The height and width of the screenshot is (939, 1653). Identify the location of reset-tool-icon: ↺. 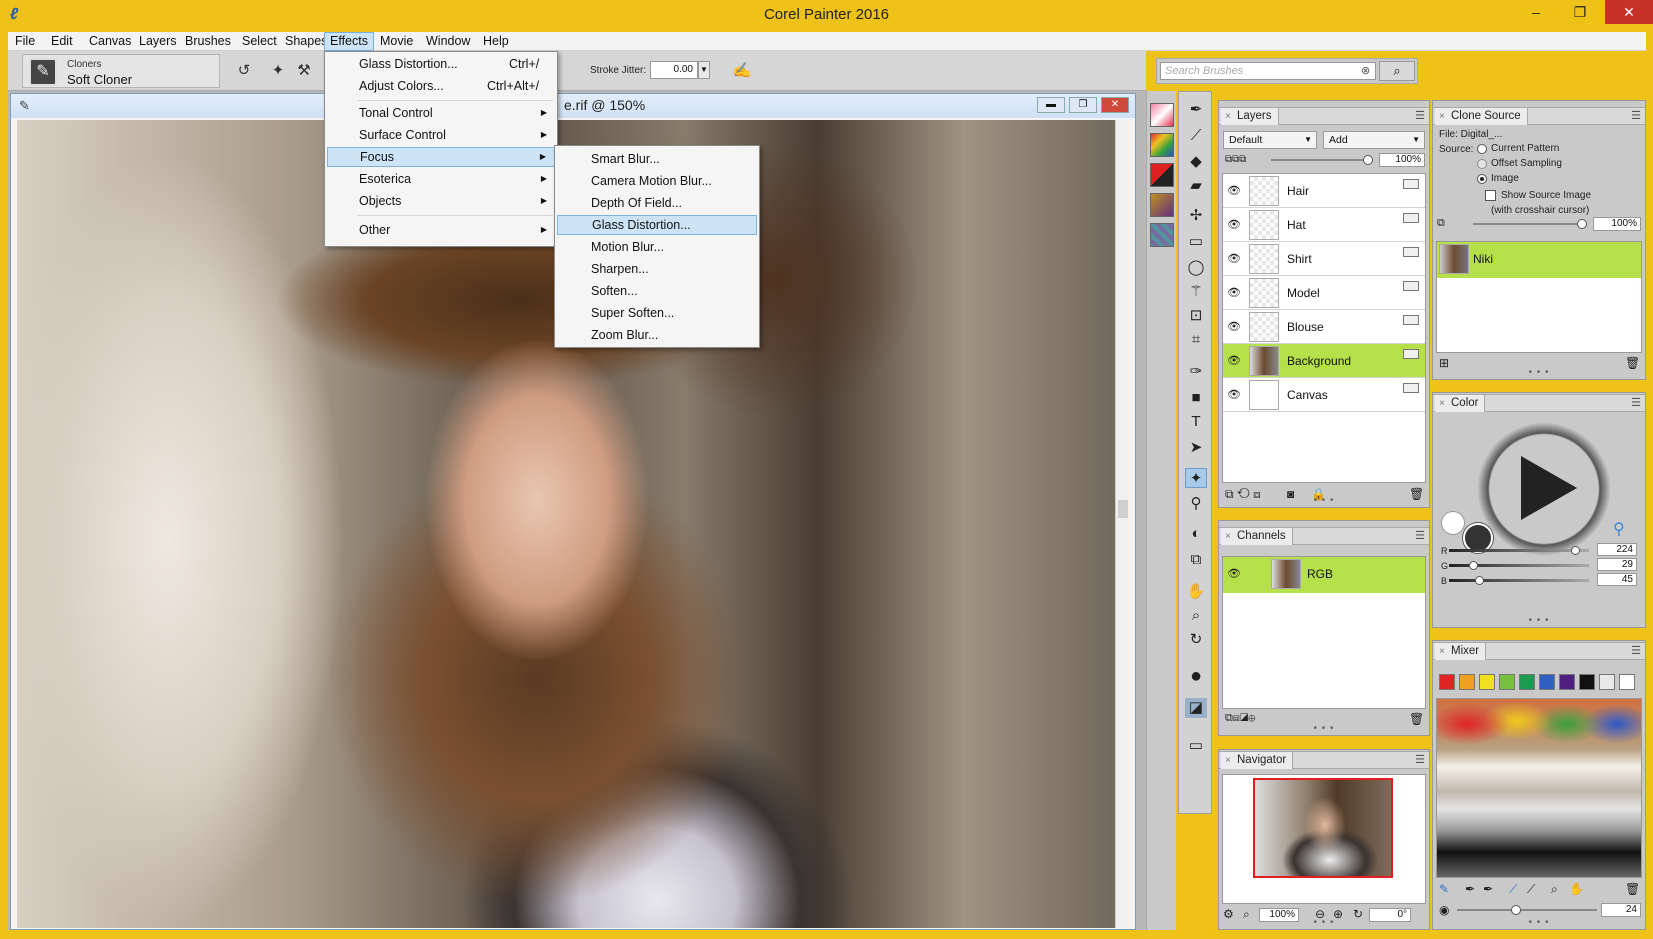
(244, 71).